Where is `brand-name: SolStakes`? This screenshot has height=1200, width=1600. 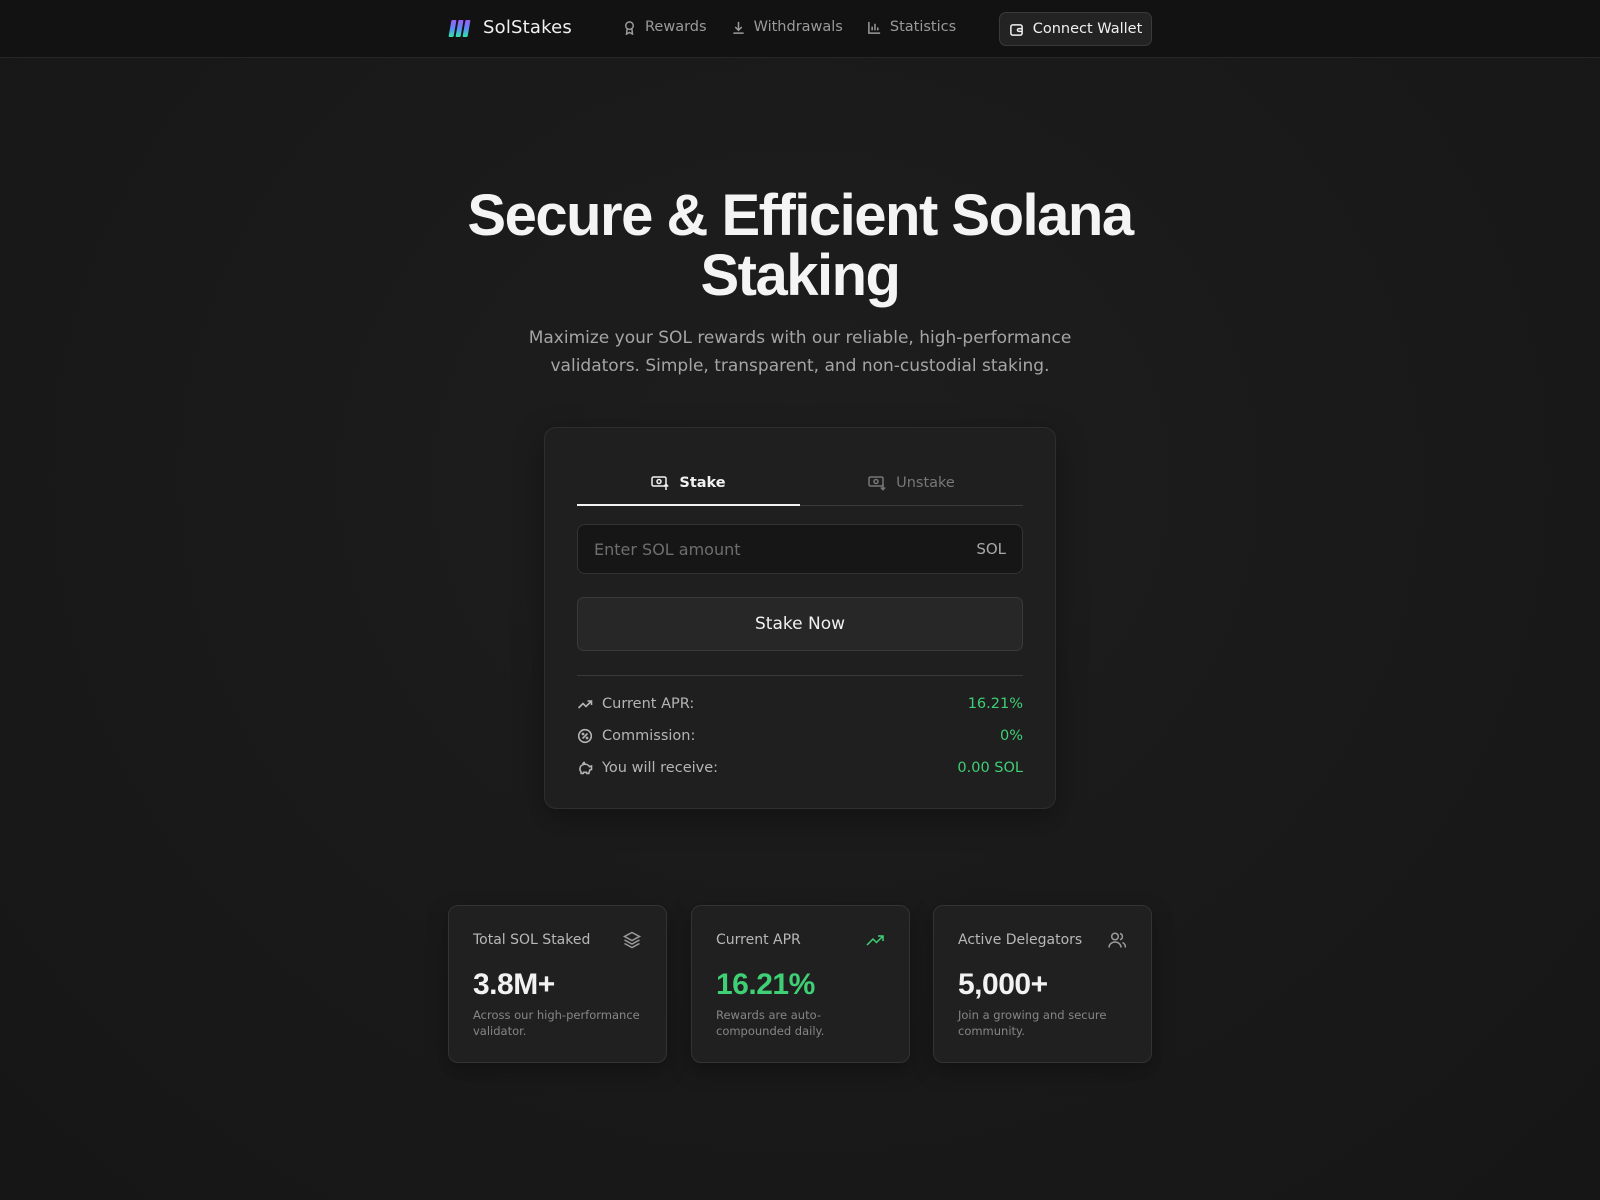
brand-name: SolStakes is located at coordinates (527, 27).